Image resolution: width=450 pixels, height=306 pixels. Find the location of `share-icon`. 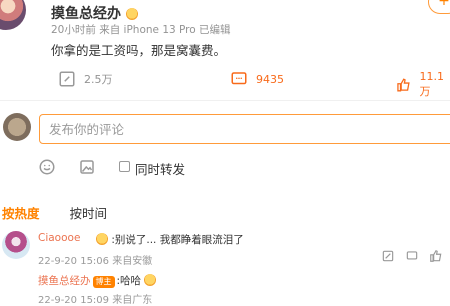

share-icon is located at coordinates (388, 256).